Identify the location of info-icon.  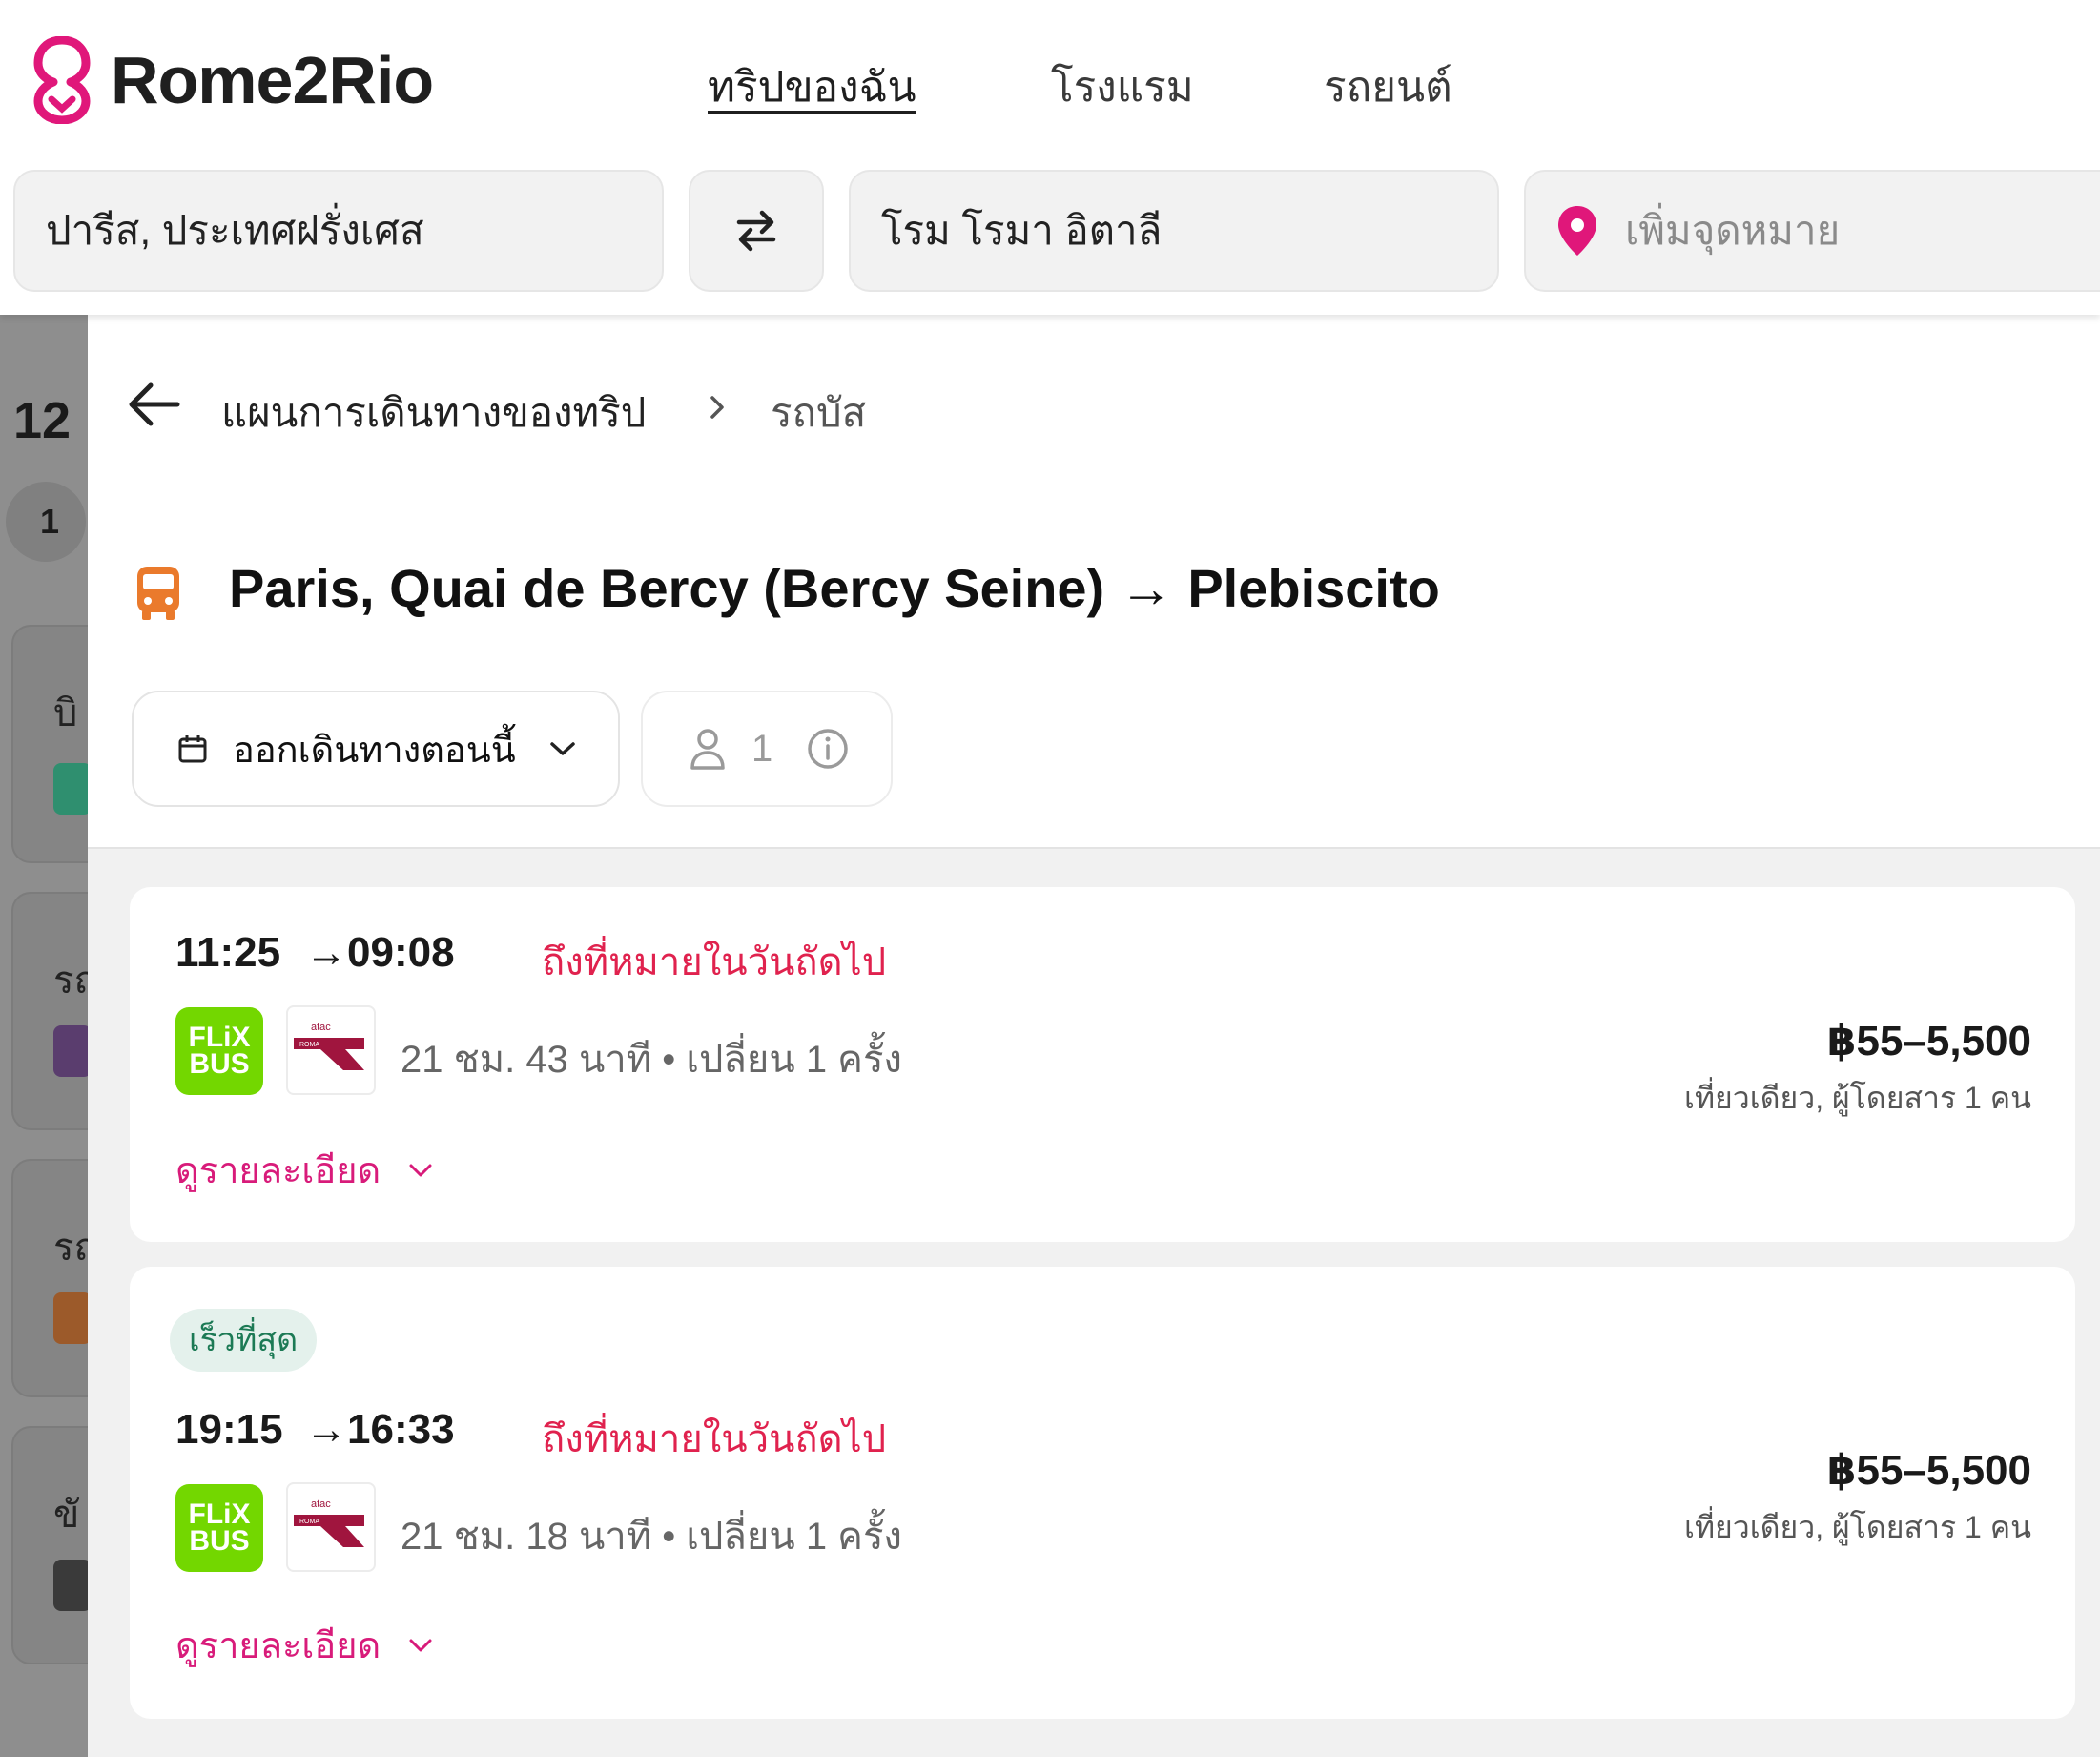
(828, 749).